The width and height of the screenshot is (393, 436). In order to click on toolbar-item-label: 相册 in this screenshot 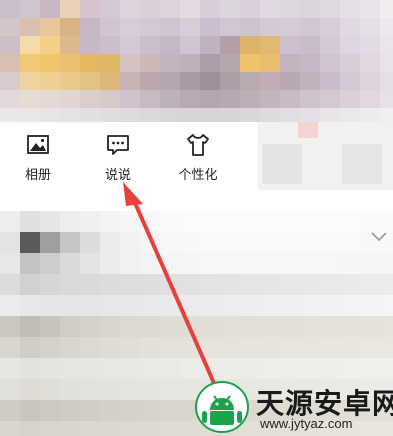, I will do `click(37, 174)`.